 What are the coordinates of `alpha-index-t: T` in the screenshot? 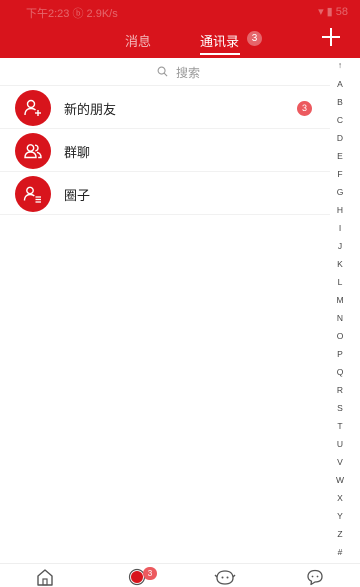 It's located at (340, 426).